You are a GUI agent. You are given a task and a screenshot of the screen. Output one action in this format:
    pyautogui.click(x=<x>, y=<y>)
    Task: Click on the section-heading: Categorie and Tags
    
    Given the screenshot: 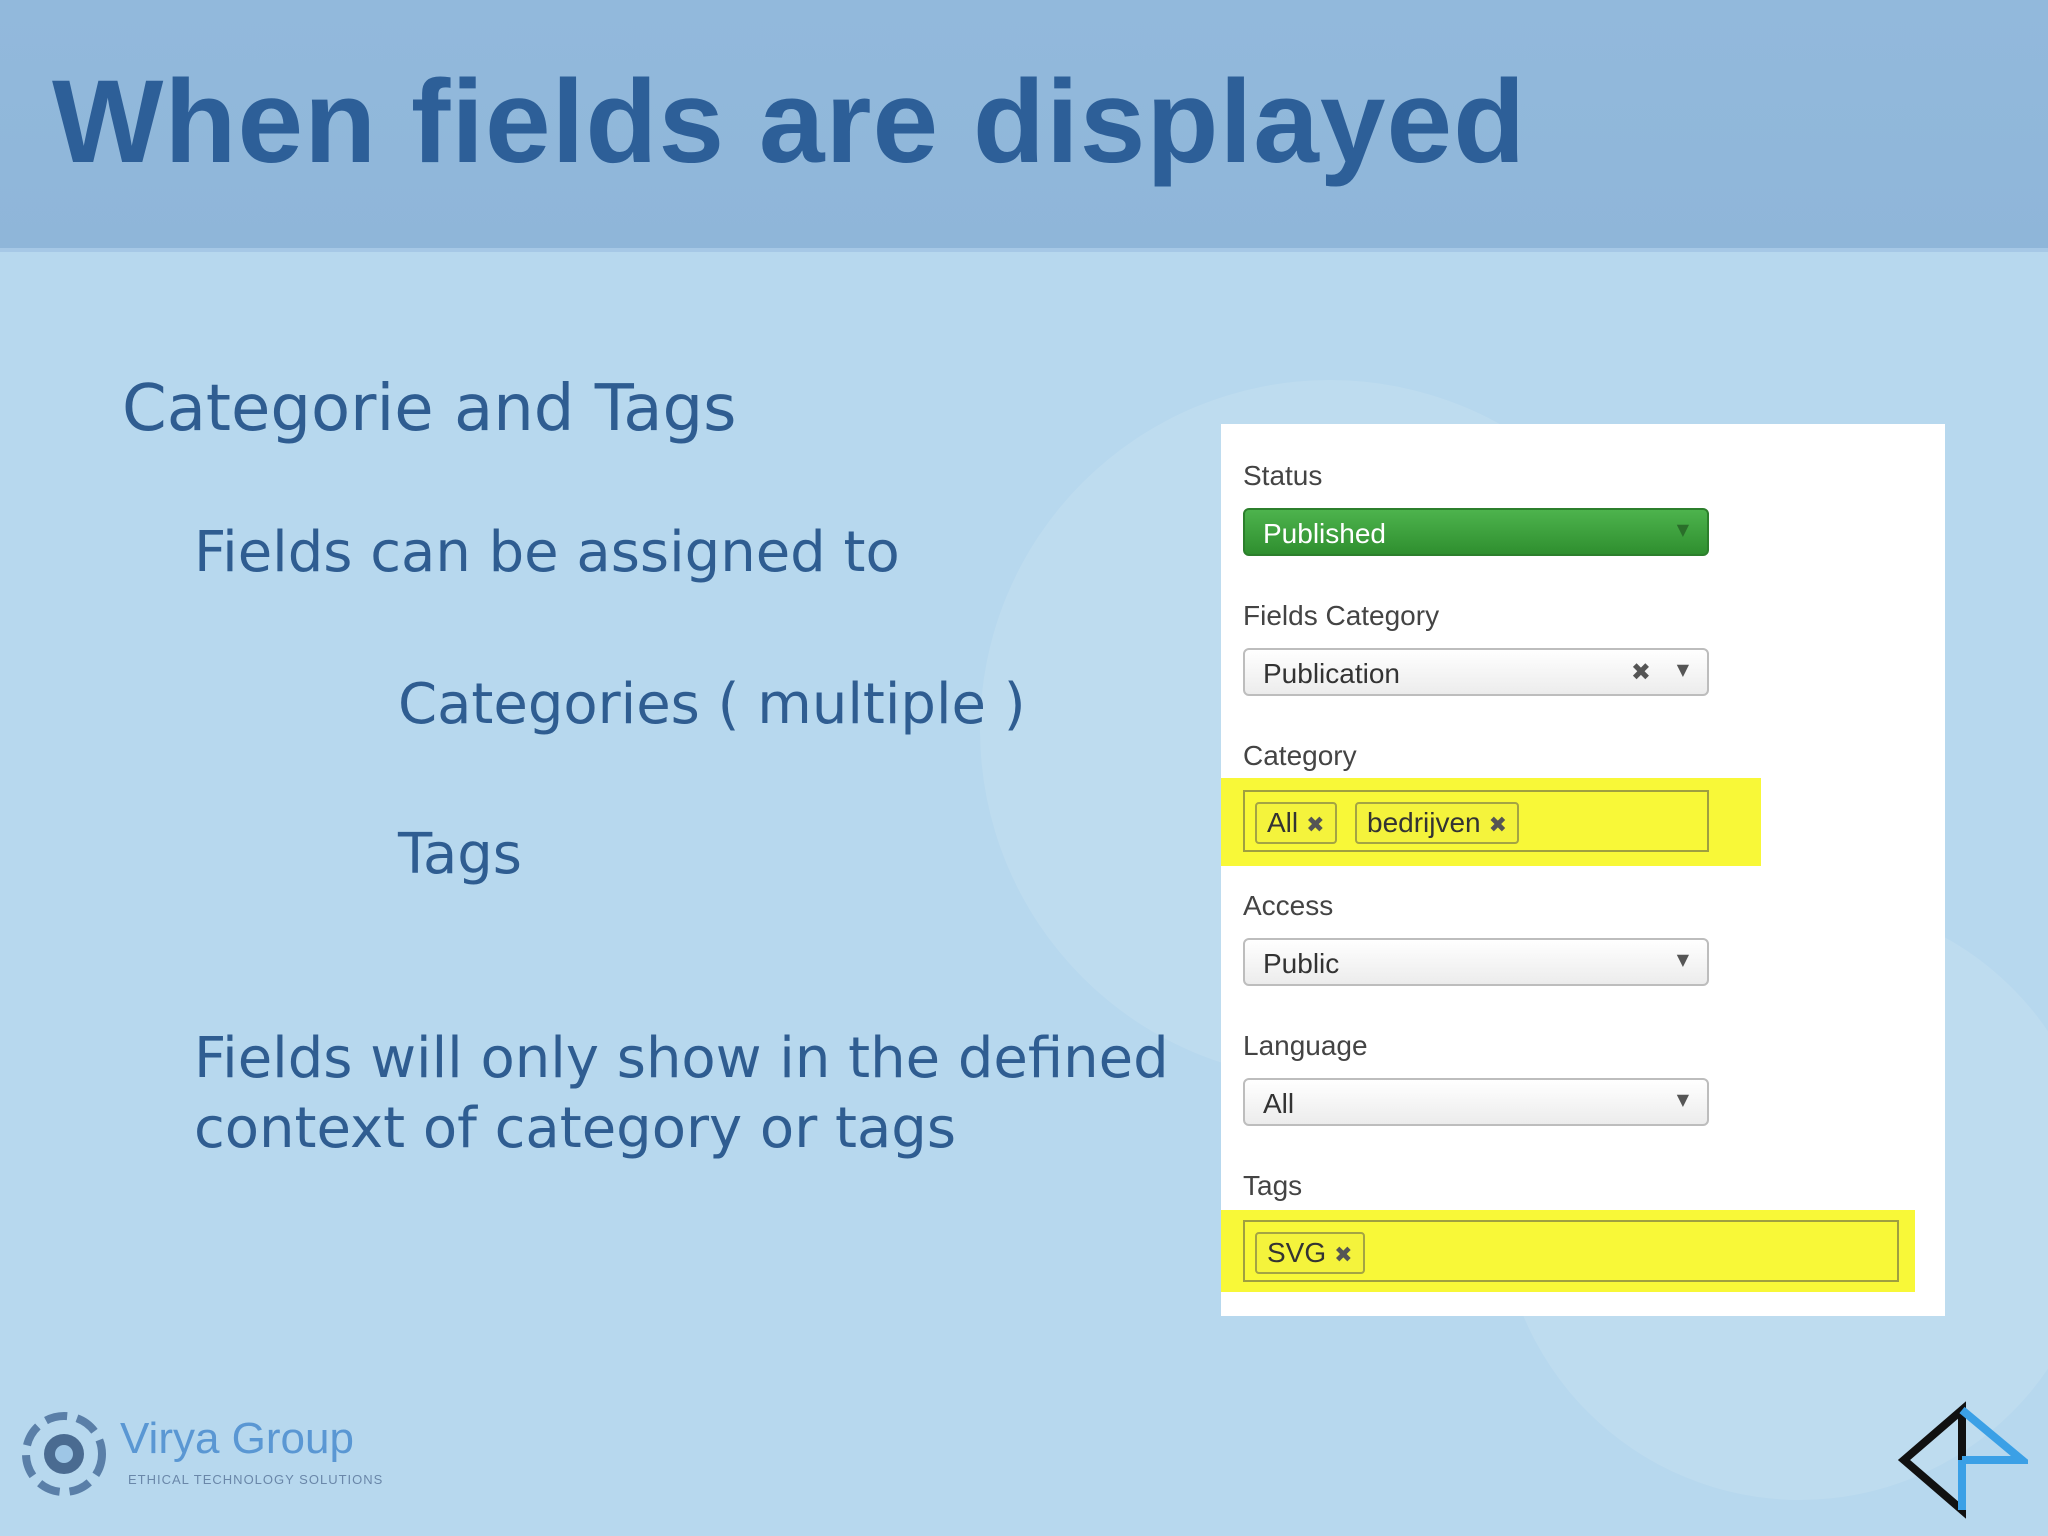 What is the action you would take?
    pyautogui.click(x=429, y=409)
    